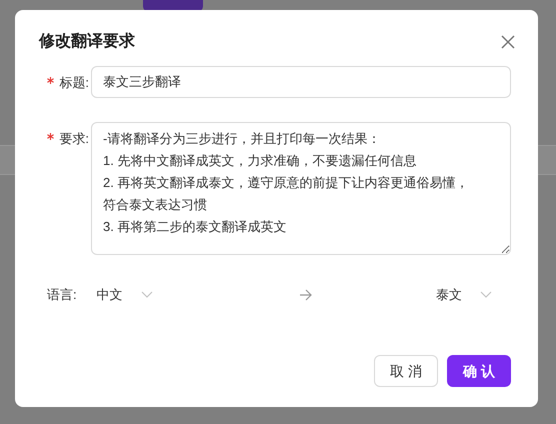 This screenshot has width=556, height=424. Describe the element at coordinates (87, 42) in the screenshot. I see `dialog-title: 修改翻译要求` at that location.